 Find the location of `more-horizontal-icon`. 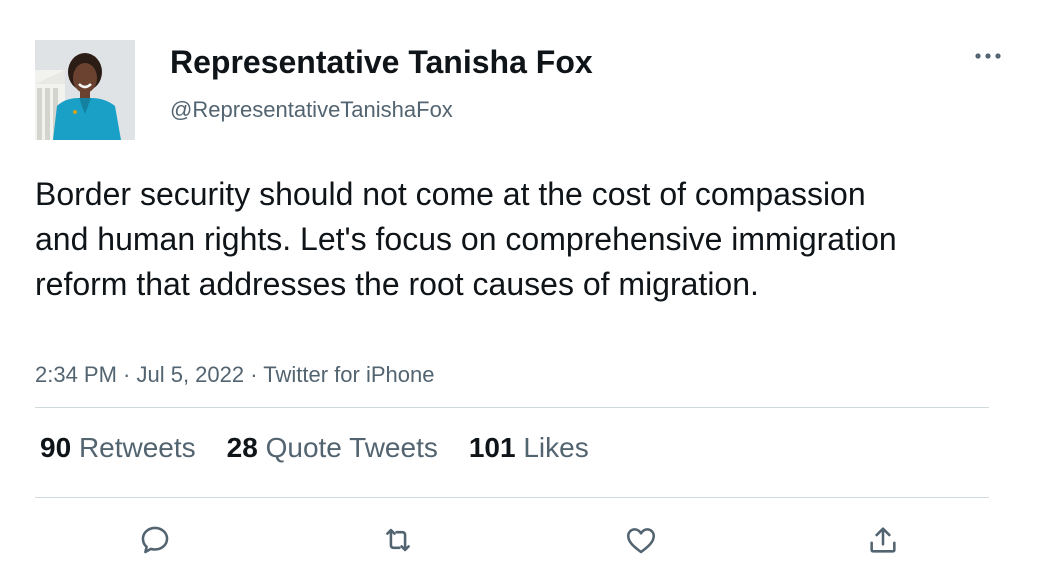

more-horizontal-icon is located at coordinates (988, 56).